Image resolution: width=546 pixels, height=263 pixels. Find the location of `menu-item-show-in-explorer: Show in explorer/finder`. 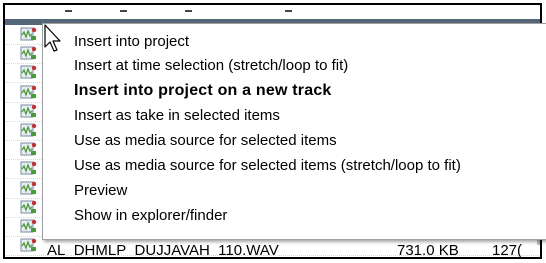

menu-item-show-in-explorer: Show in explorer/finder is located at coordinates (150, 216).